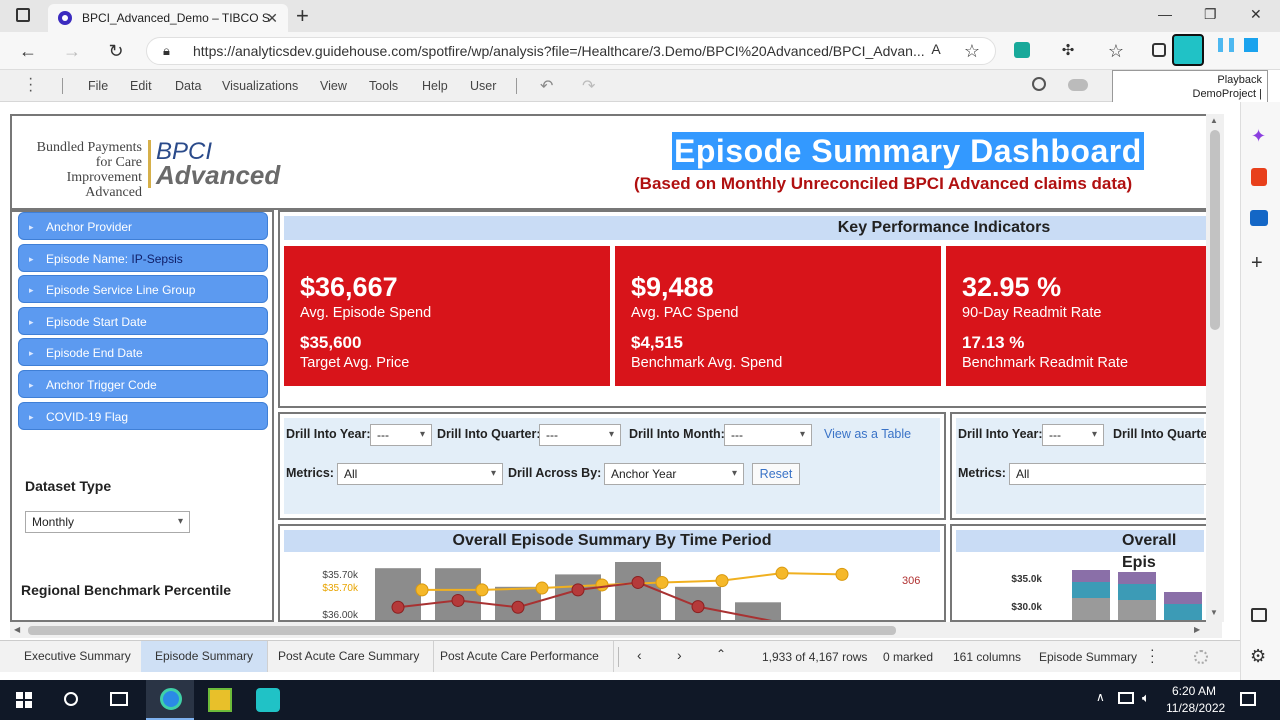 This screenshot has height=720, width=1280. What do you see at coordinates (1039, 84) in the screenshot?
I see `search-icon` at bounding box center [1039, 84].